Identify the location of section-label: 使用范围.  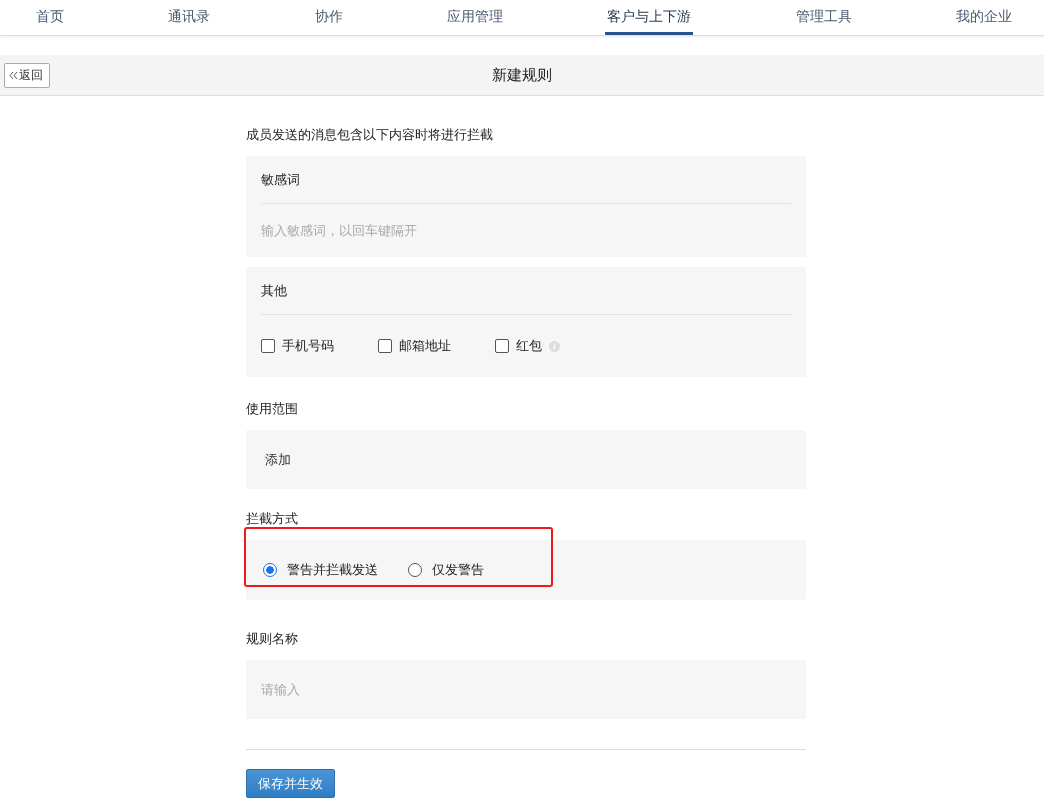
(272, 408).